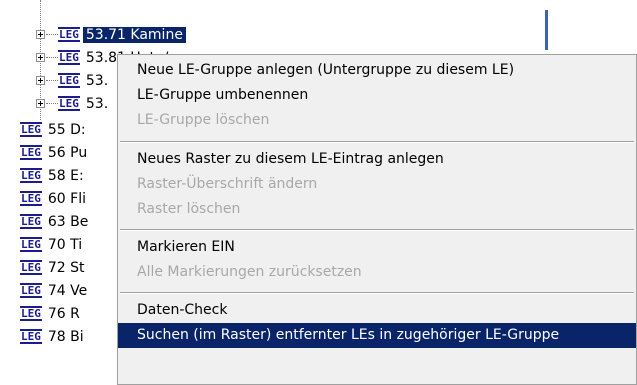 This screenshot has height=385, width=637. I want to click on tree-node-label: 56 Pu, so click(67, 152).